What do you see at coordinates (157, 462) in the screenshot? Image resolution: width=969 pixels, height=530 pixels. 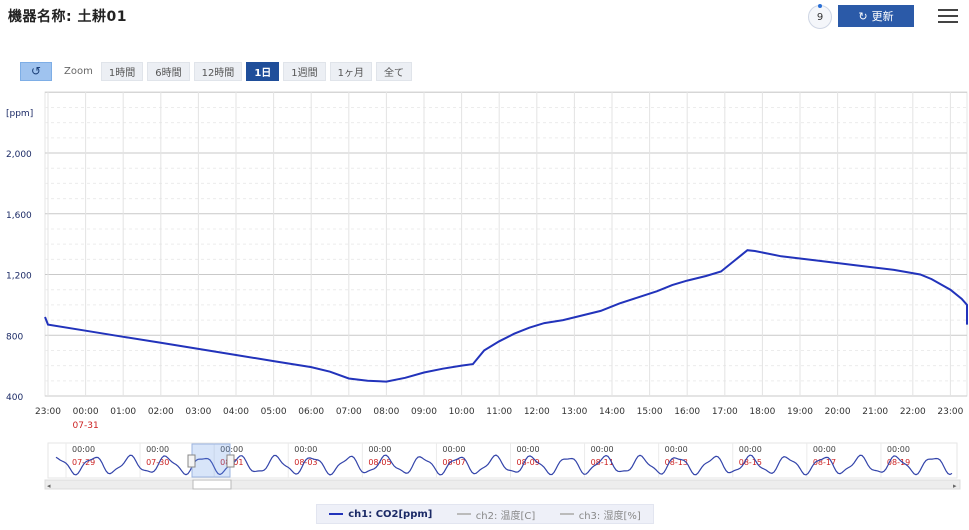 I see `navigator-date-label: 07-30` at bounding box center [157, 462].